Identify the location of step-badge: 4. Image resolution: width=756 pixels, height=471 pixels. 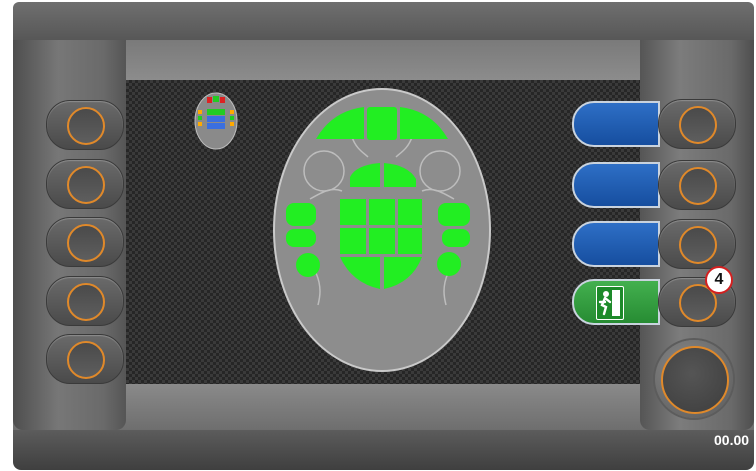
(719, 280).